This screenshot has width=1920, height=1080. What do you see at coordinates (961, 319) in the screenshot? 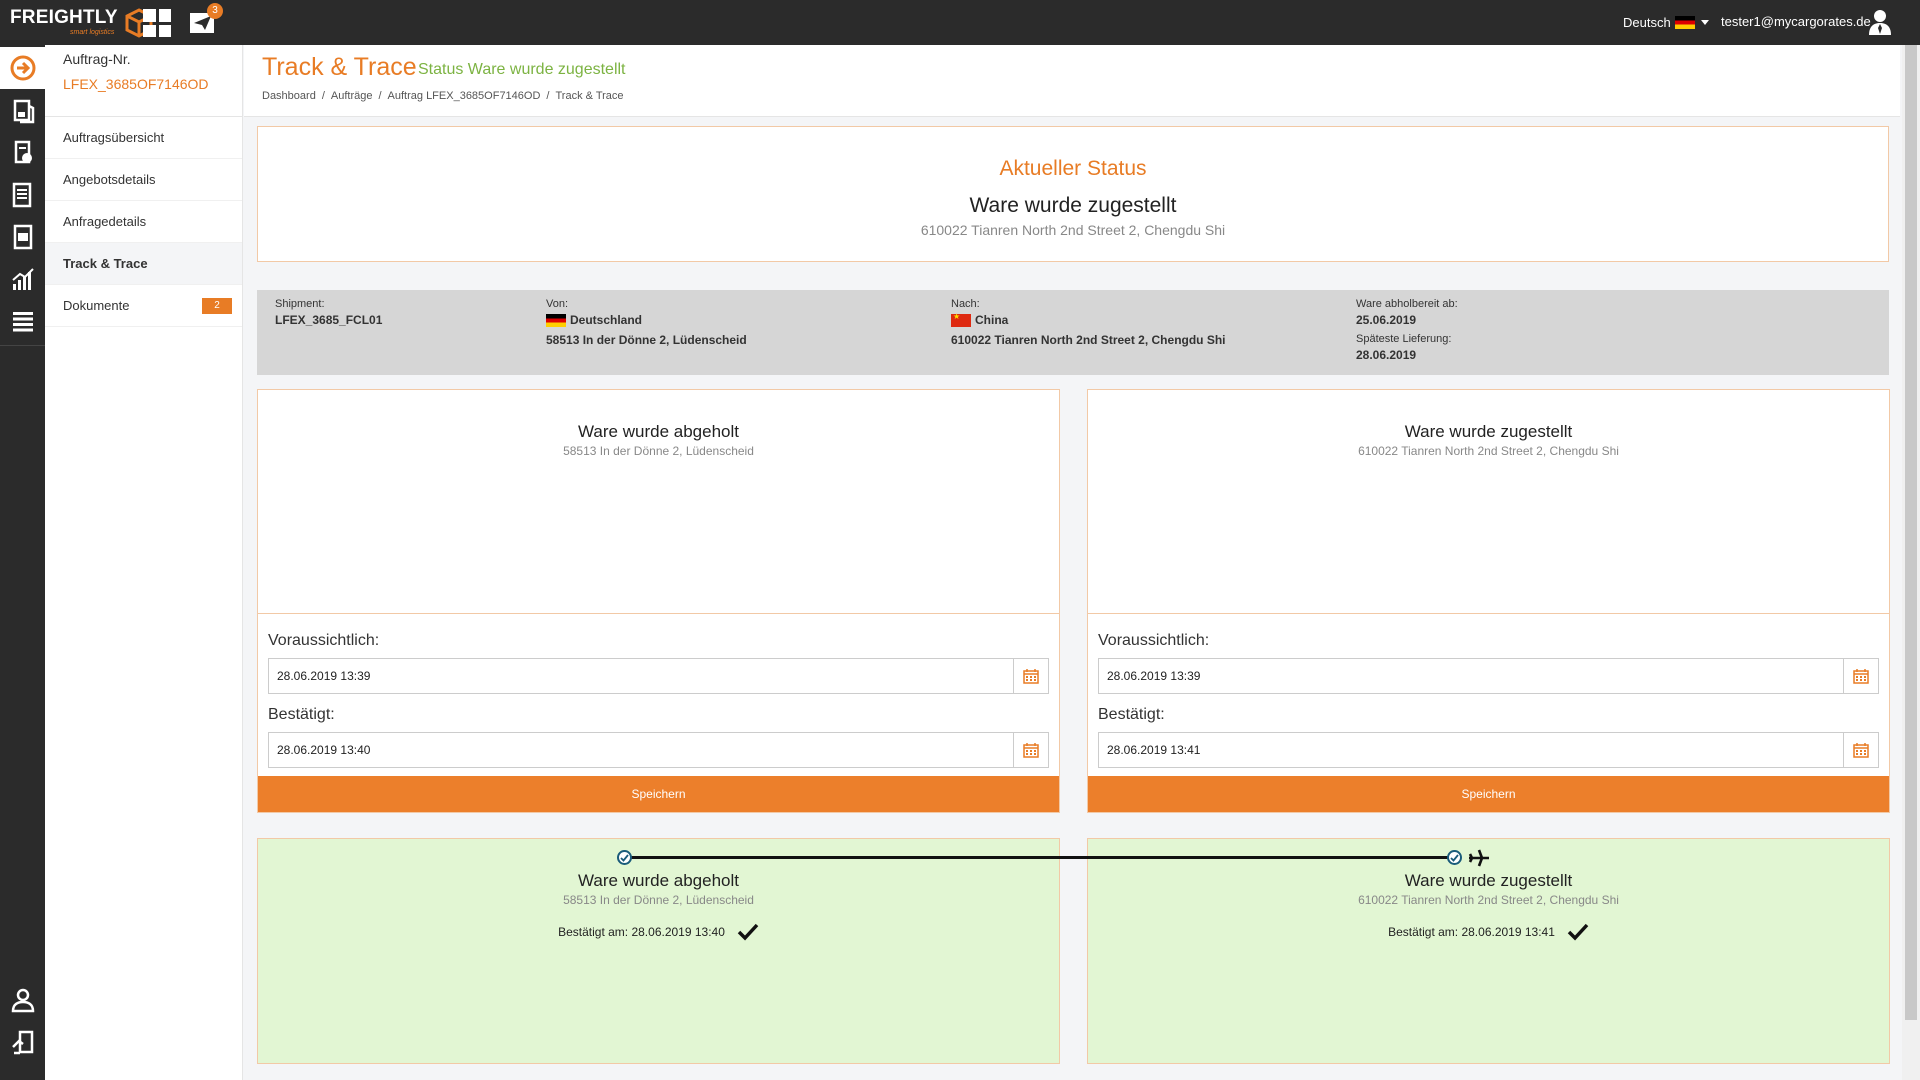
I see `china-flag-icon` at bounding box center [961, 319].